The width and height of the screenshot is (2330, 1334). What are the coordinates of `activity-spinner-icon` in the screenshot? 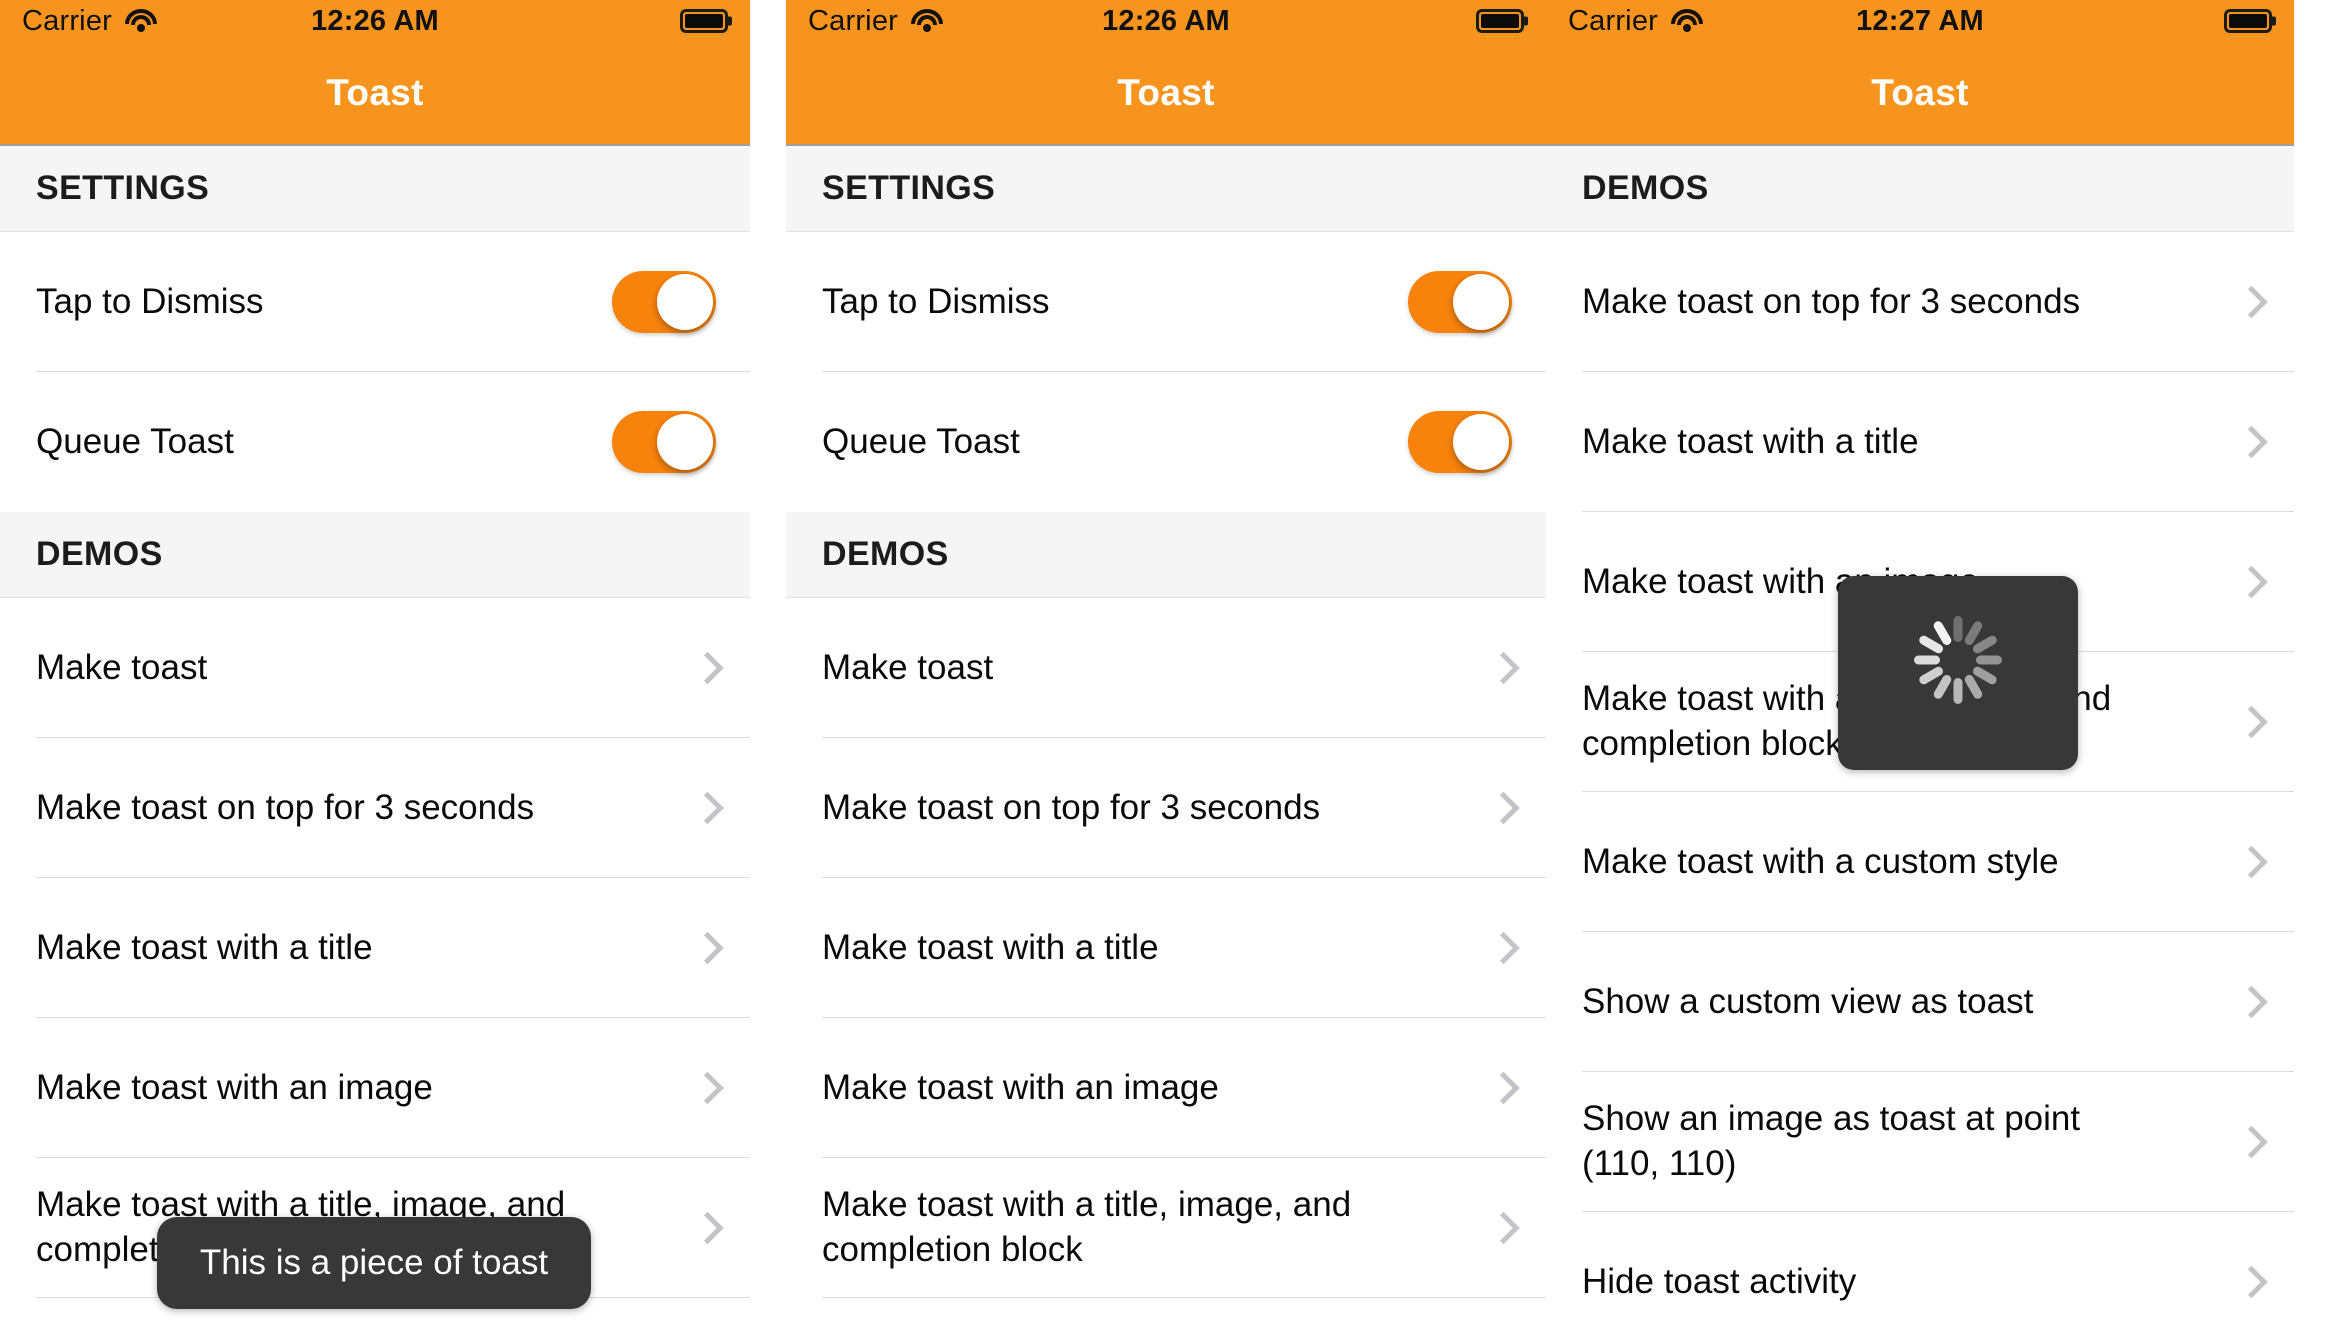 It's located at (1958, 667).